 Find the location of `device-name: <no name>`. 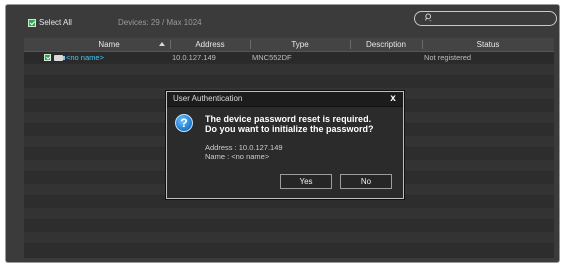

device-name: <no name> is located at coordinates (85, 57).